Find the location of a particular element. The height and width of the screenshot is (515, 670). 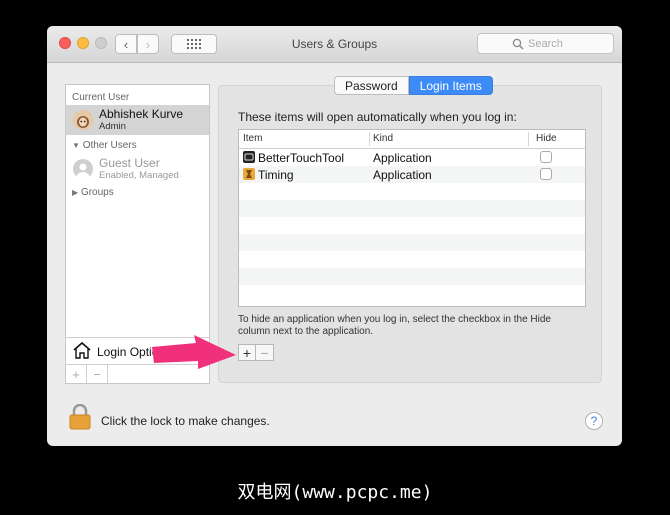

column-header-item: Item is located at coordinates (252, 138).